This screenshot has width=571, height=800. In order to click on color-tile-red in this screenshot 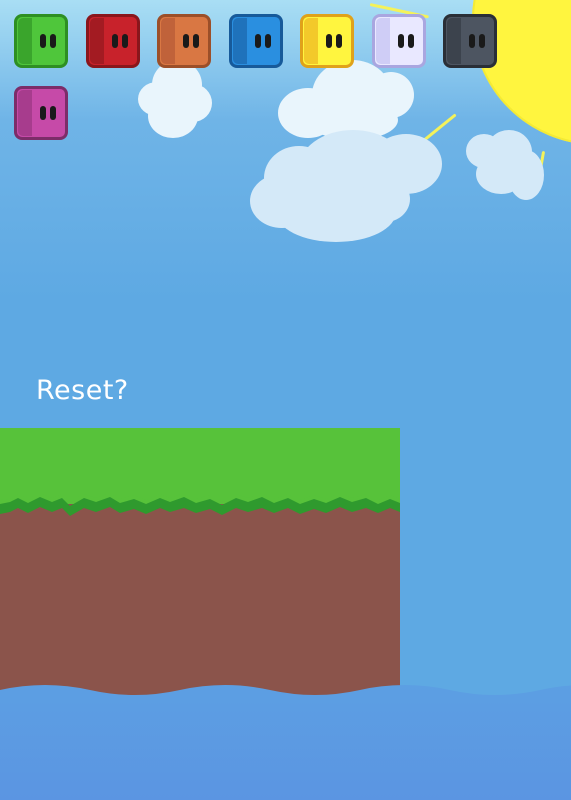, I will do `click(113, 41)`.